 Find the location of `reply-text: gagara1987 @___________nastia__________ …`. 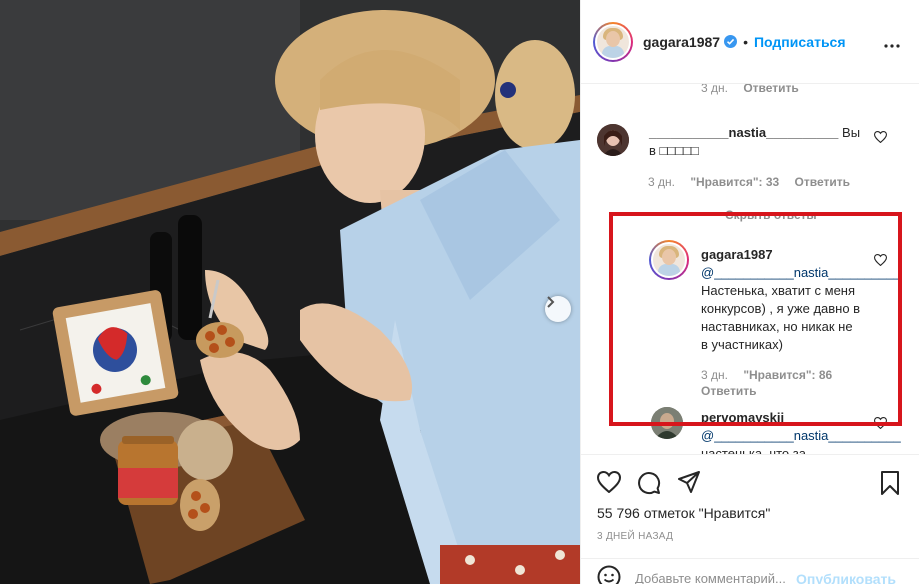

reply-text: gagara1987 @___________nastia__________ … is located at coordinates (801, 300).